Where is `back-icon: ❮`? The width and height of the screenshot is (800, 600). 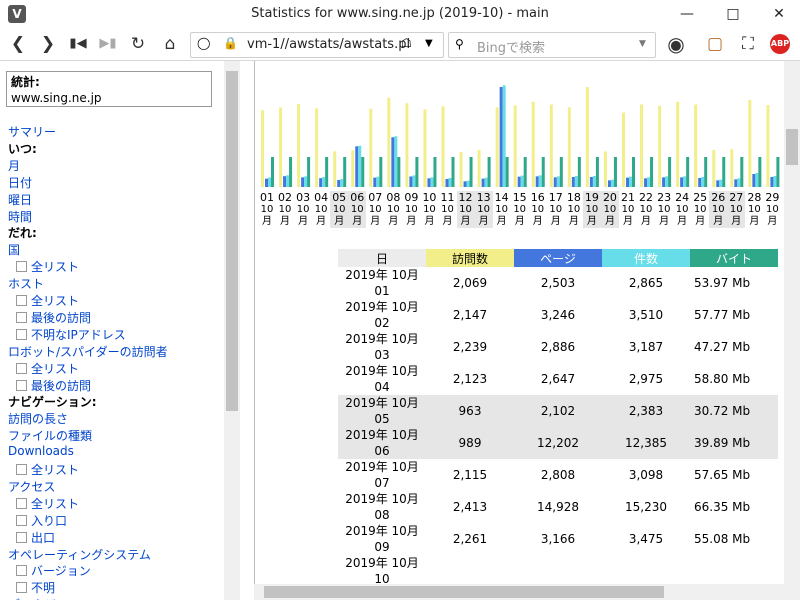
back-icon: ❮ is located at coordinates (18, 44).